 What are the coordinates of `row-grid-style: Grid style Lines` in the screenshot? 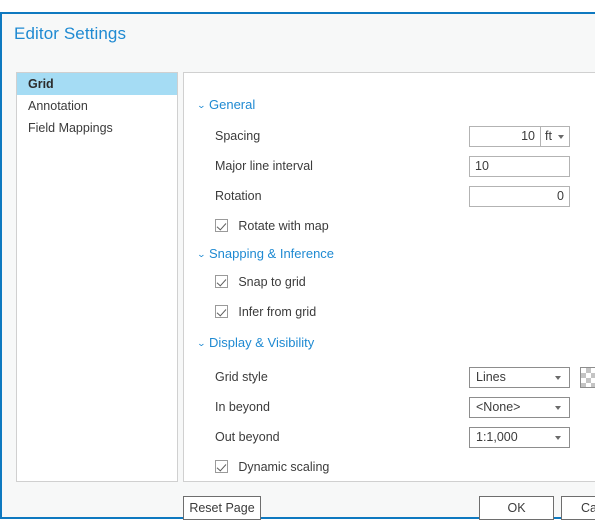 It's located at (389, 378).